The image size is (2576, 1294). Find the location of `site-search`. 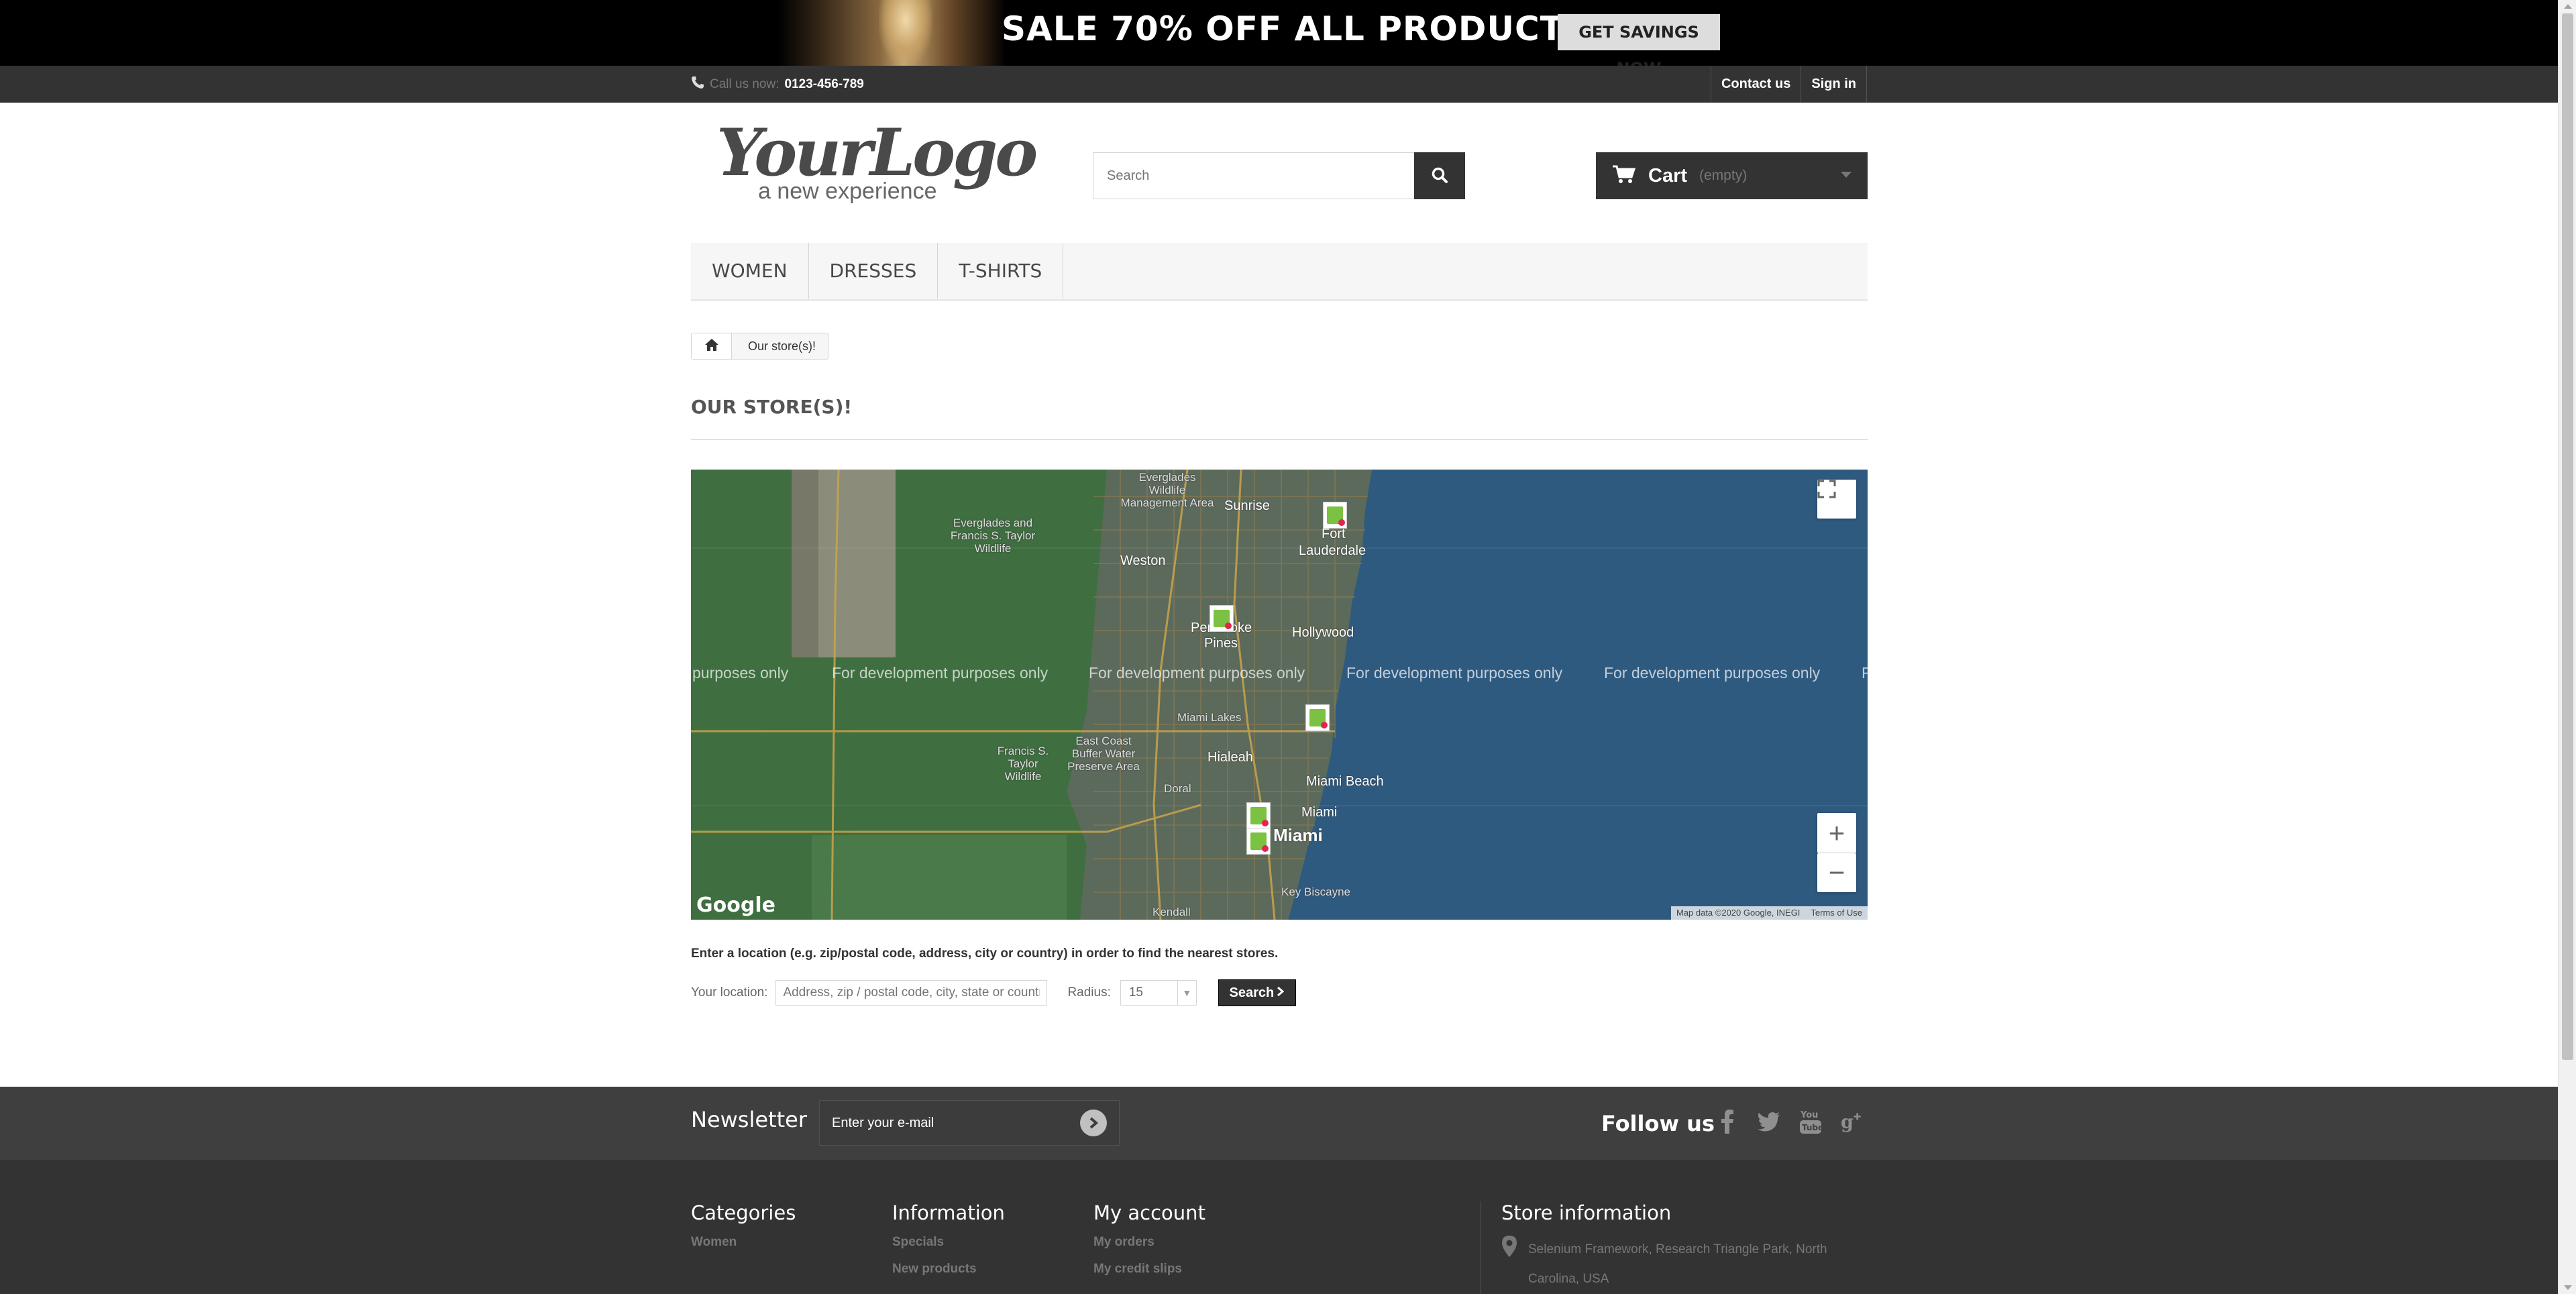

site-search is located at coordinates (1279, 175).